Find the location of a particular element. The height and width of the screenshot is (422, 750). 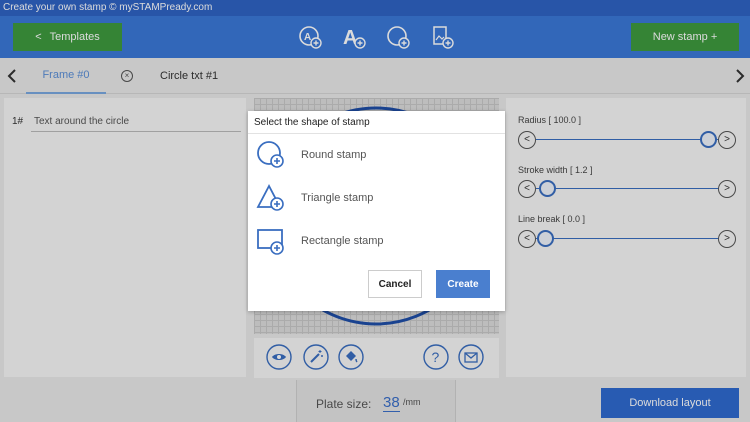

create-button: Create is located at coordinates (463, 284).